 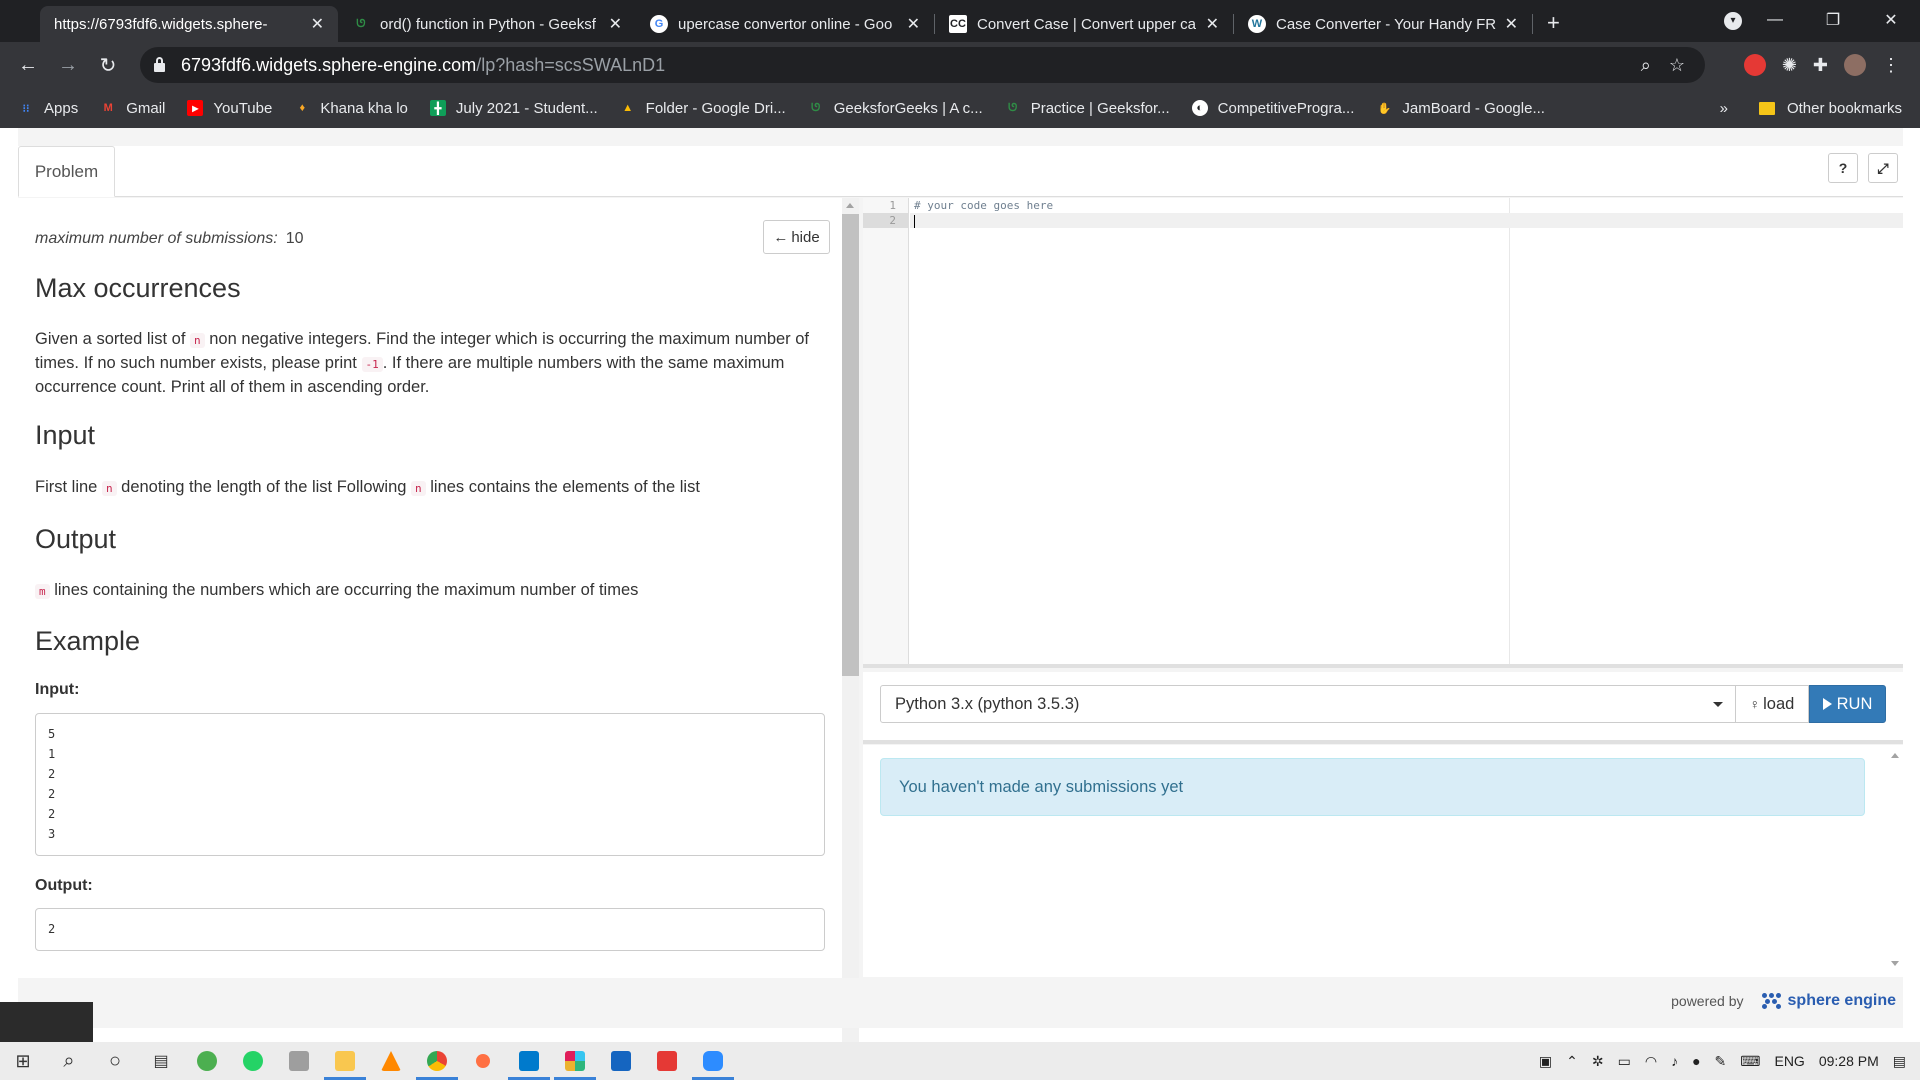 What do you see at coordinates (1624, 1061) in the screenshot?
I see `battery-icon: ▭` at bounding box center [1624, 1061].